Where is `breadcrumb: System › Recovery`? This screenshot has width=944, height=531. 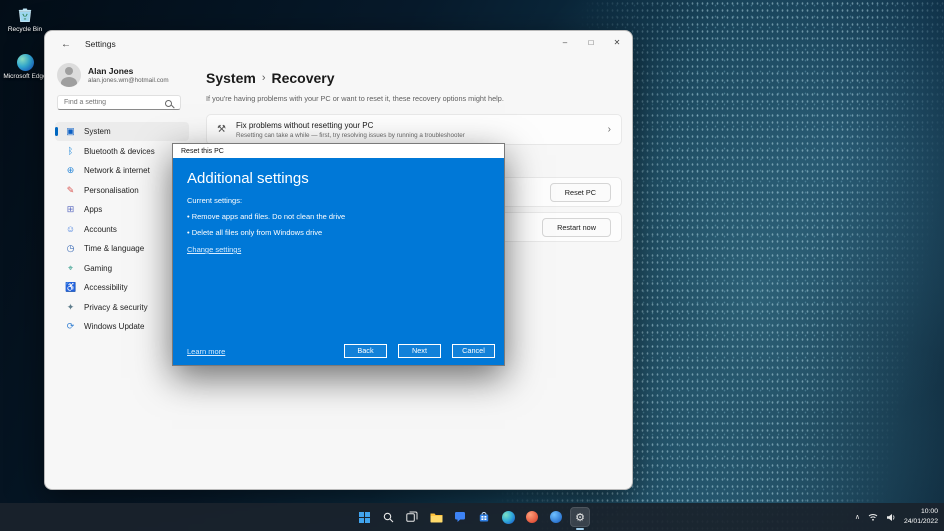 breadcrumb: System › Recovery is located at coordinates (270, 78).